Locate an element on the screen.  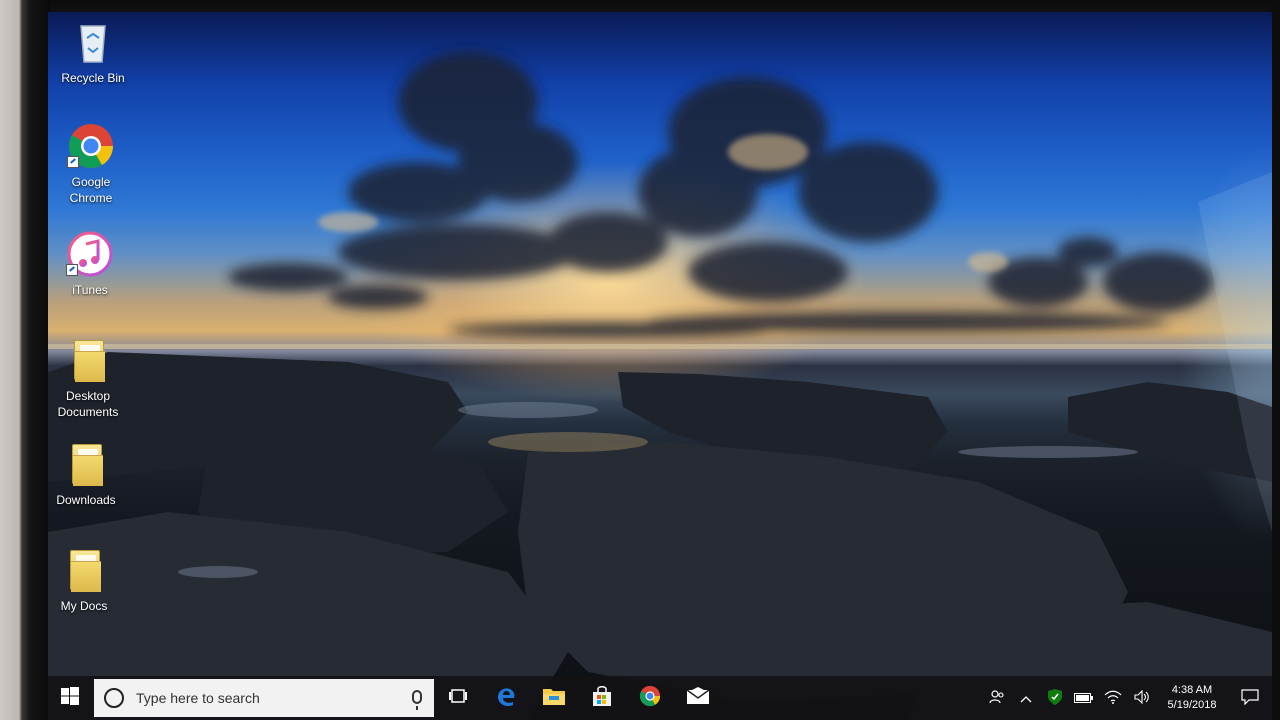
system-tray: 4:38 AM 5/19/2018 is located at coordinates (1127, 698).